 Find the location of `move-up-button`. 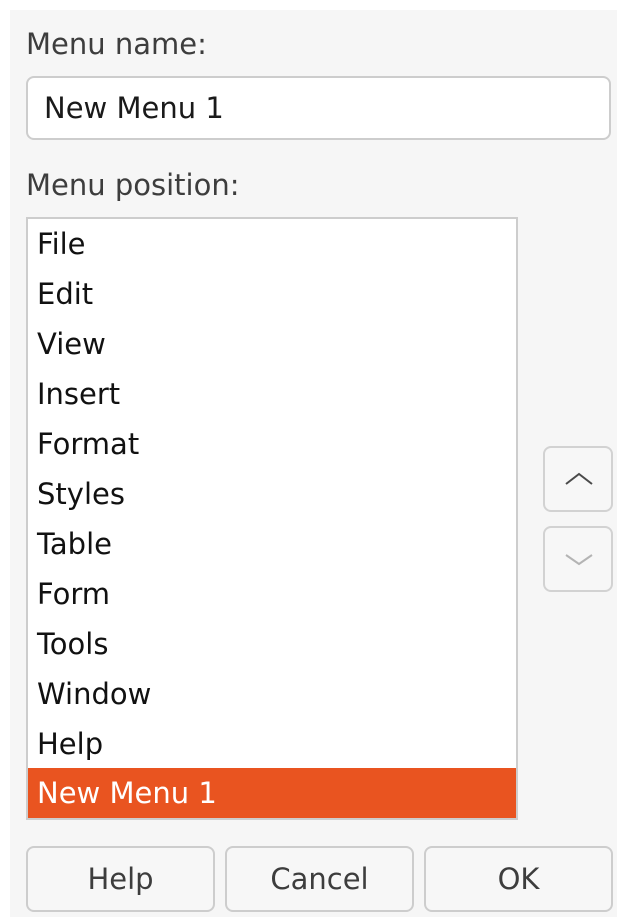

move-up-button is located at coordinates (578, 479).